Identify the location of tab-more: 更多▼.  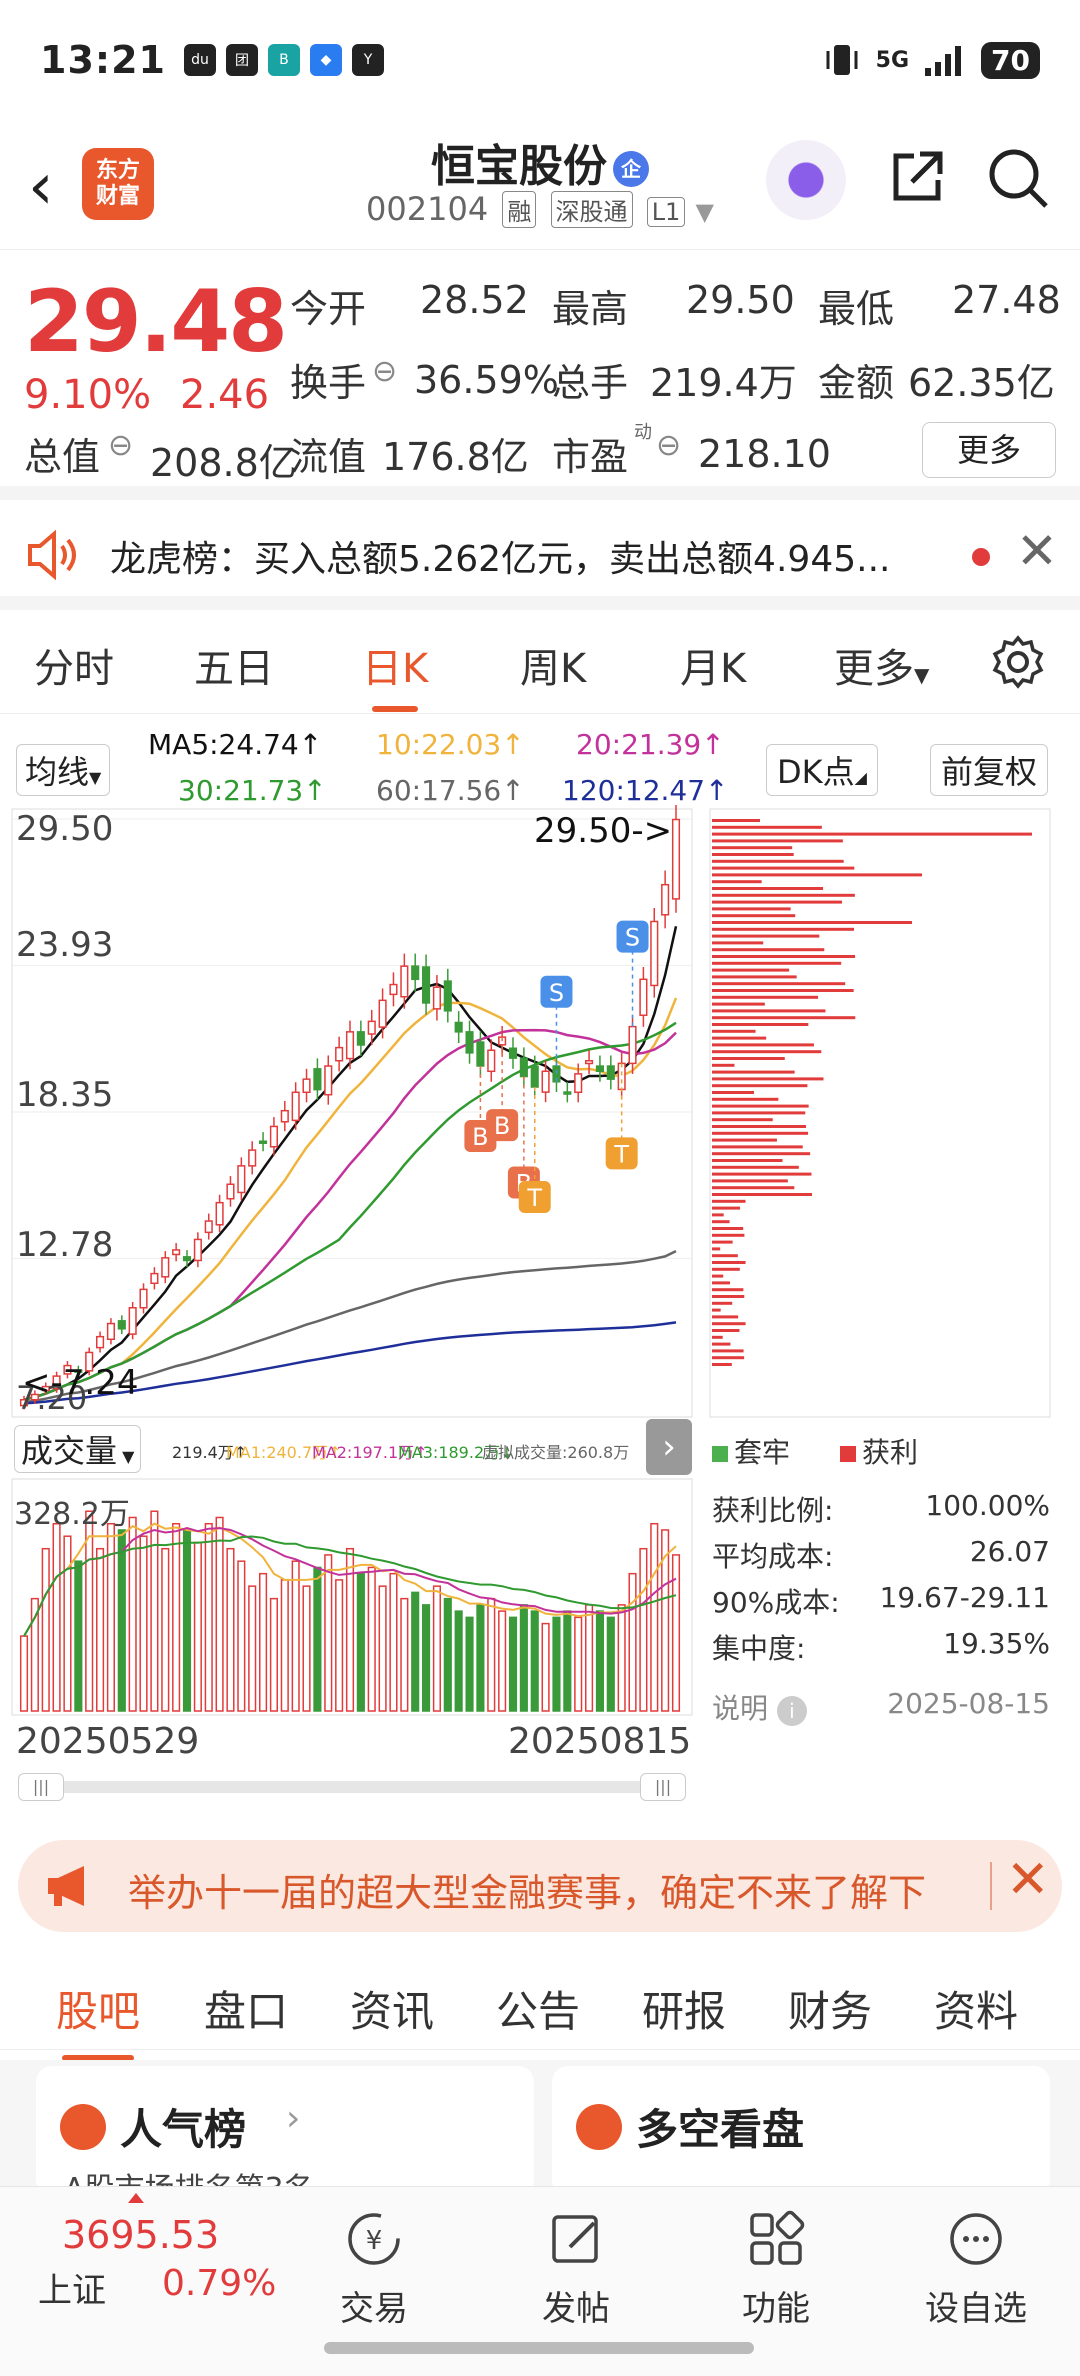
(881, 665).